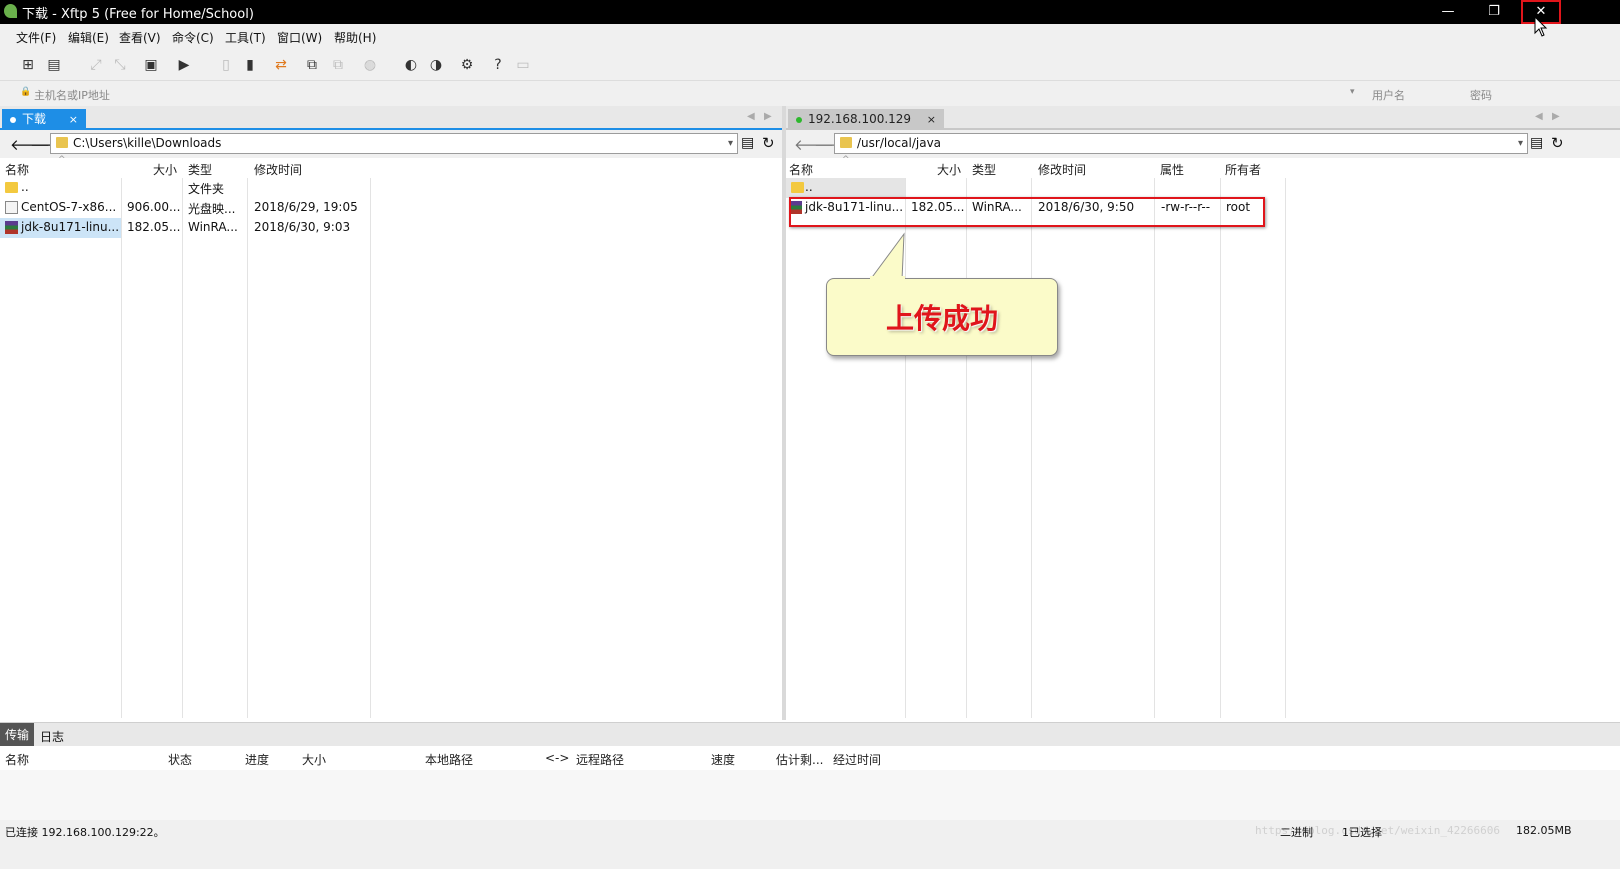 This screenshot has height=869, width=1620. Describe the element at coordinates (600, 759) in the screenshot. I see `col-remote-path: 远程路径` at that location.